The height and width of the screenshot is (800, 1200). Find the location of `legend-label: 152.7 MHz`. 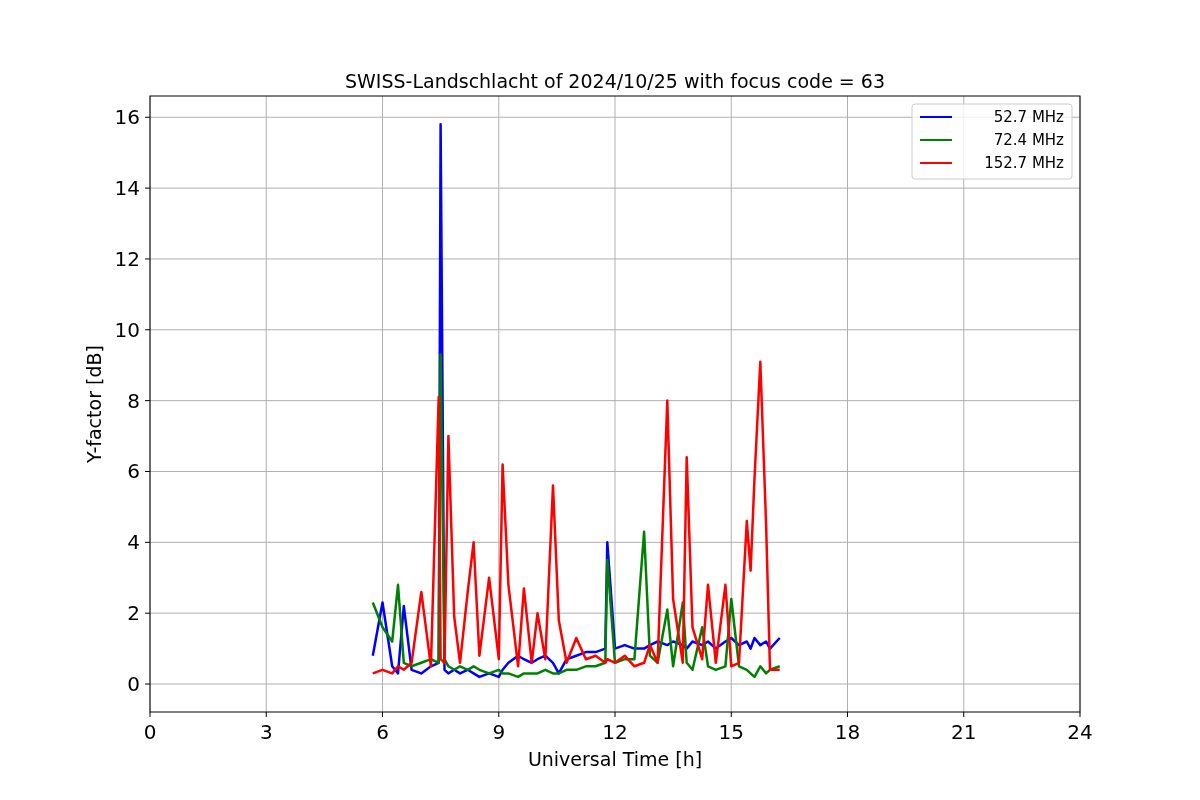

legend-label: 152.7 MHz is located at coordinates (1024, 163).